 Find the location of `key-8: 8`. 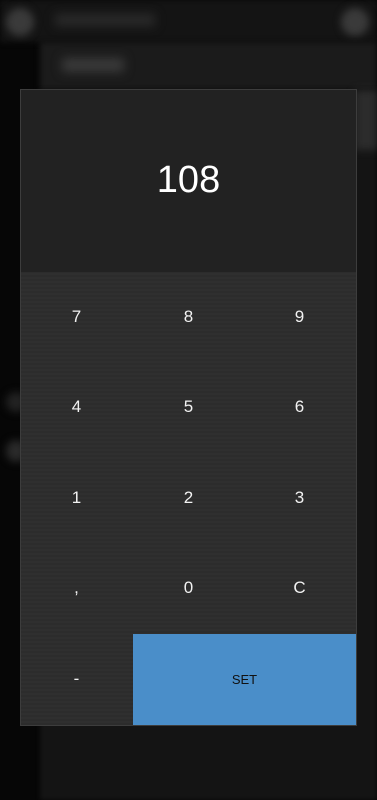

key-8: 8 is located at coordinates (188, 317).